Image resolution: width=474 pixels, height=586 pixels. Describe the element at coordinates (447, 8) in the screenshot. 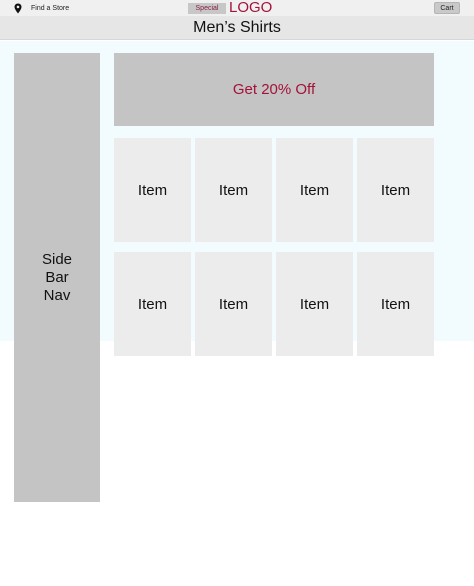

I see `cart-button: Cart` at that location.